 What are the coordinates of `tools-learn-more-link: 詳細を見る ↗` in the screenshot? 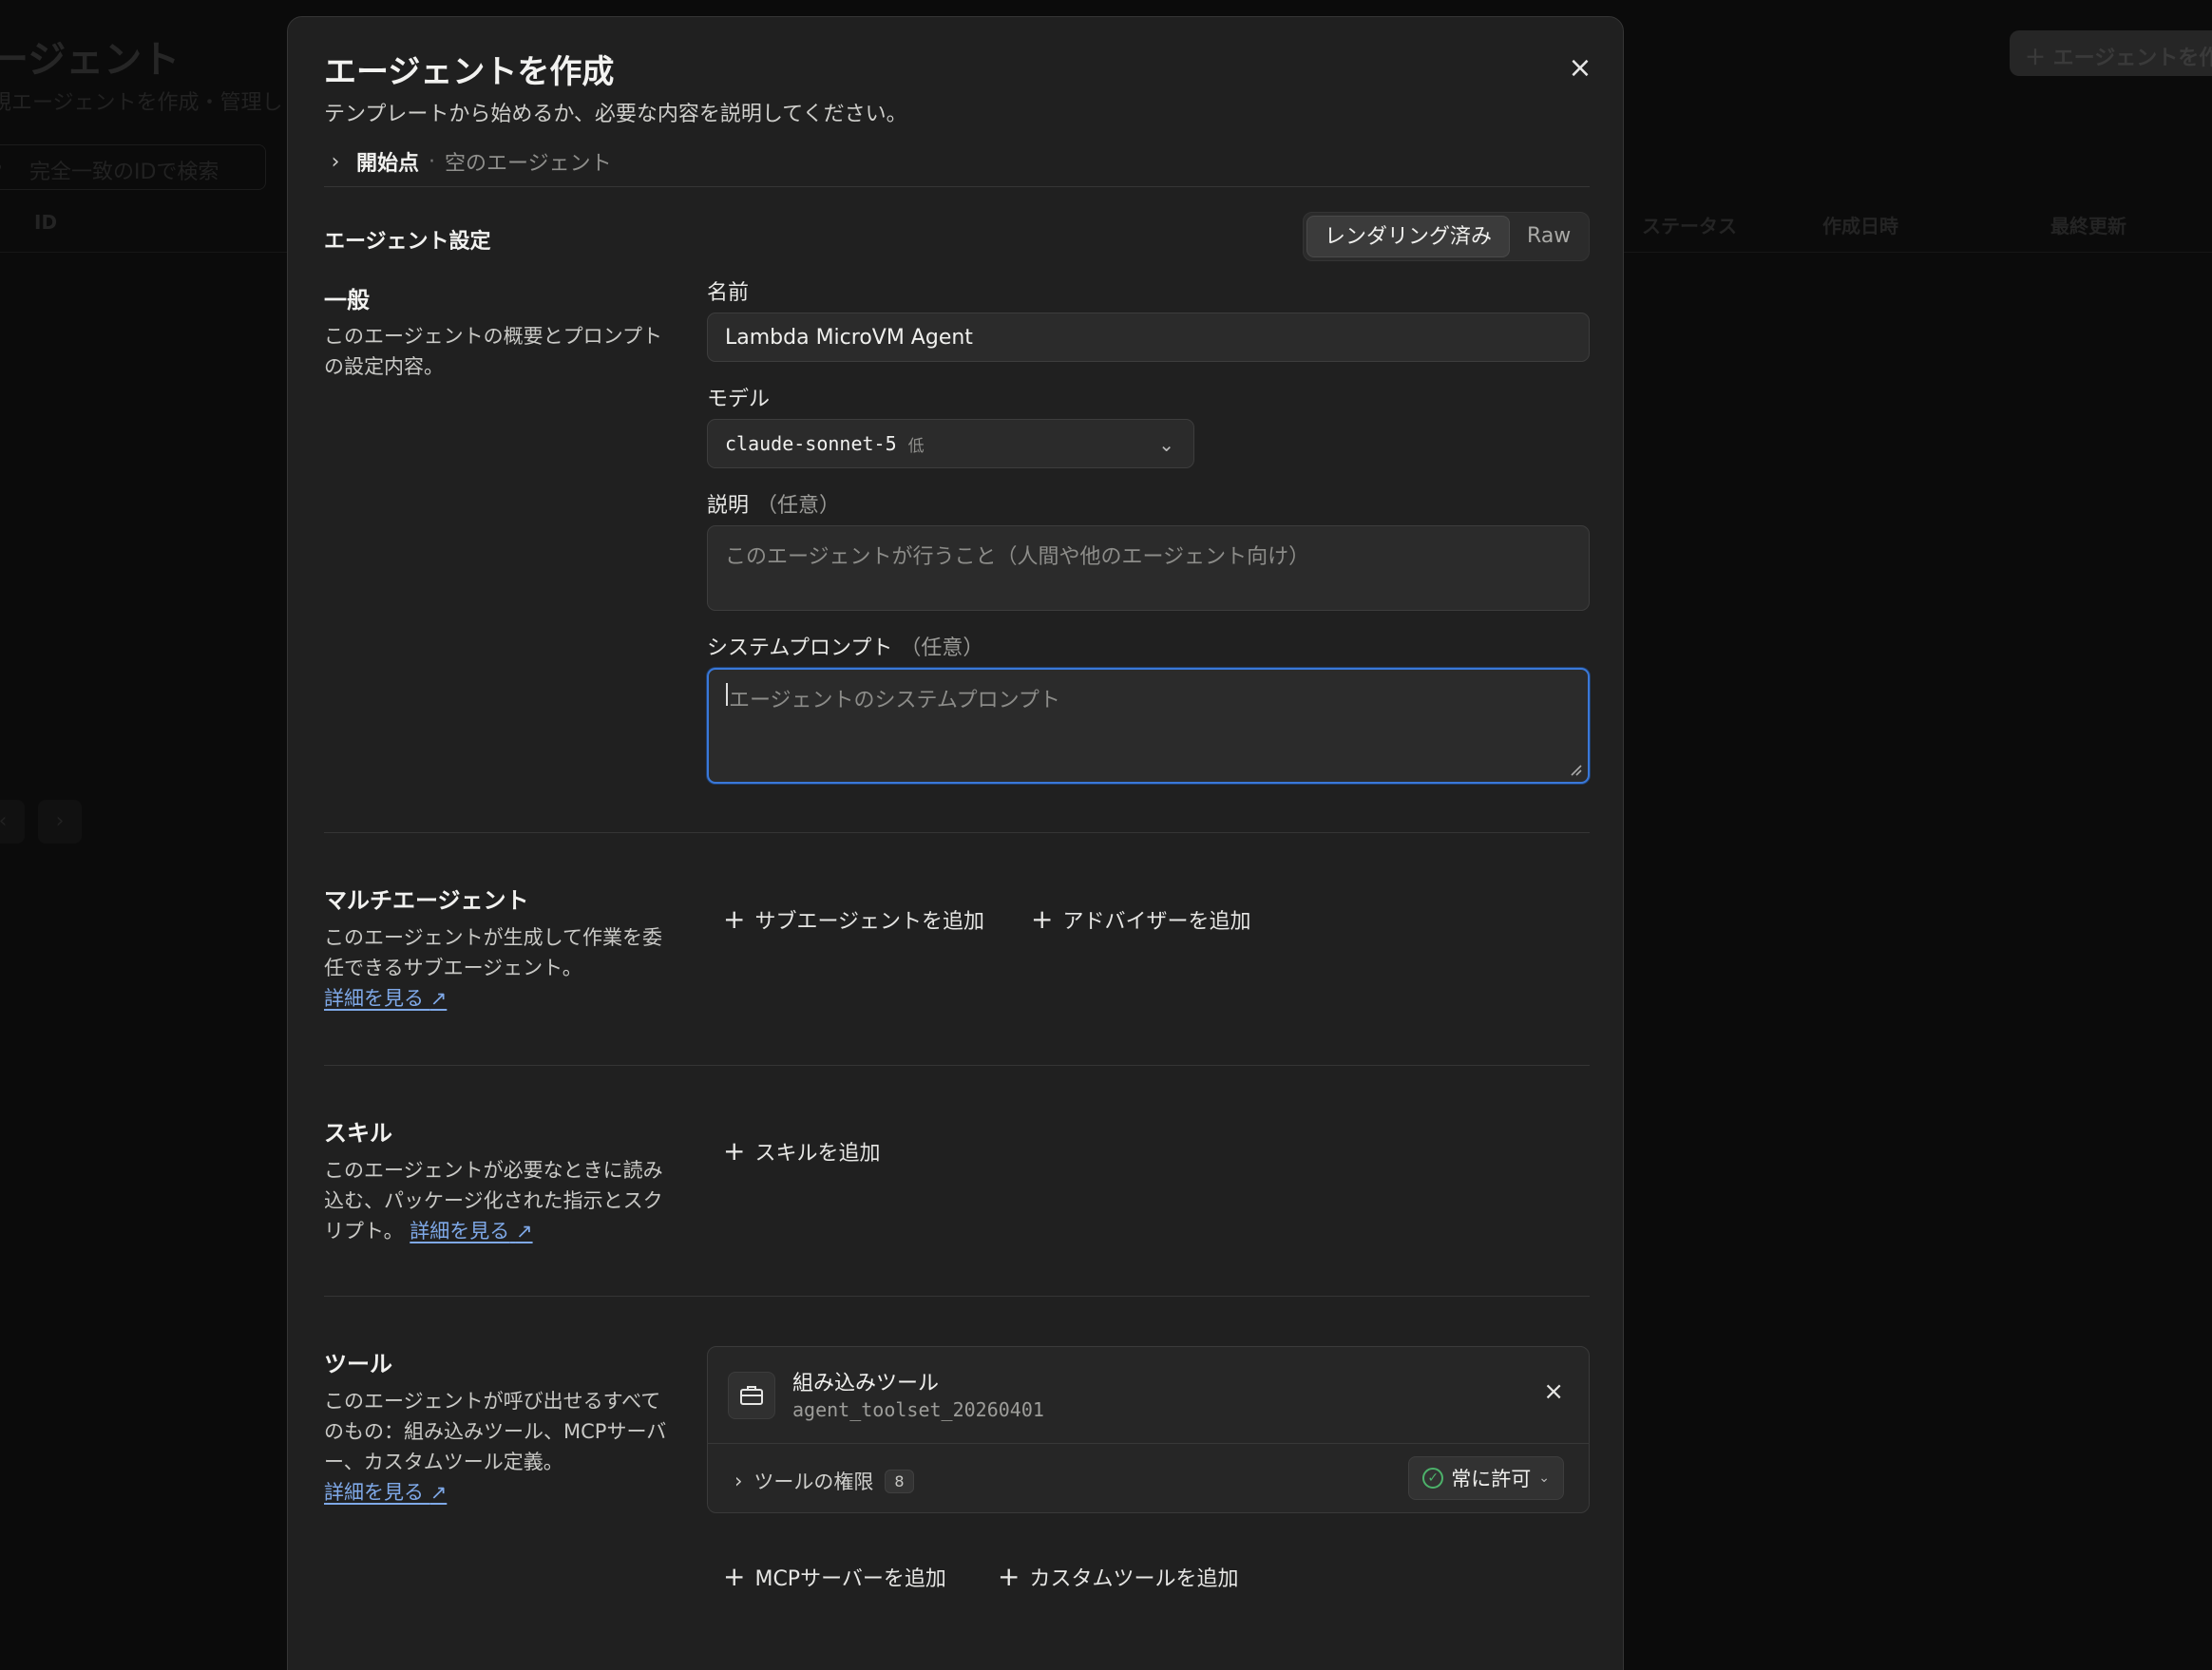 It's located at (386, 1492).